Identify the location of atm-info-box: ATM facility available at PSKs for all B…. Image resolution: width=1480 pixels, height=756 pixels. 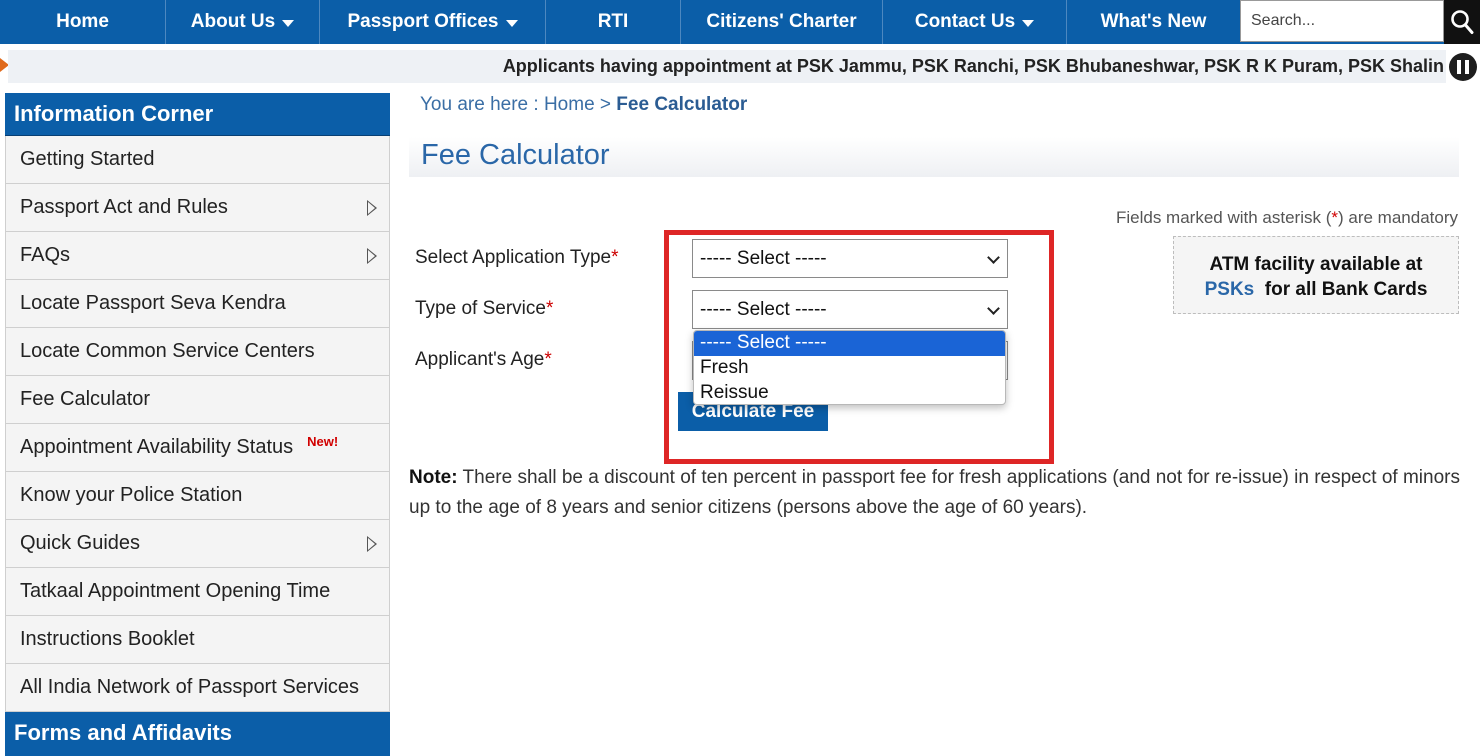
(1316, 275).